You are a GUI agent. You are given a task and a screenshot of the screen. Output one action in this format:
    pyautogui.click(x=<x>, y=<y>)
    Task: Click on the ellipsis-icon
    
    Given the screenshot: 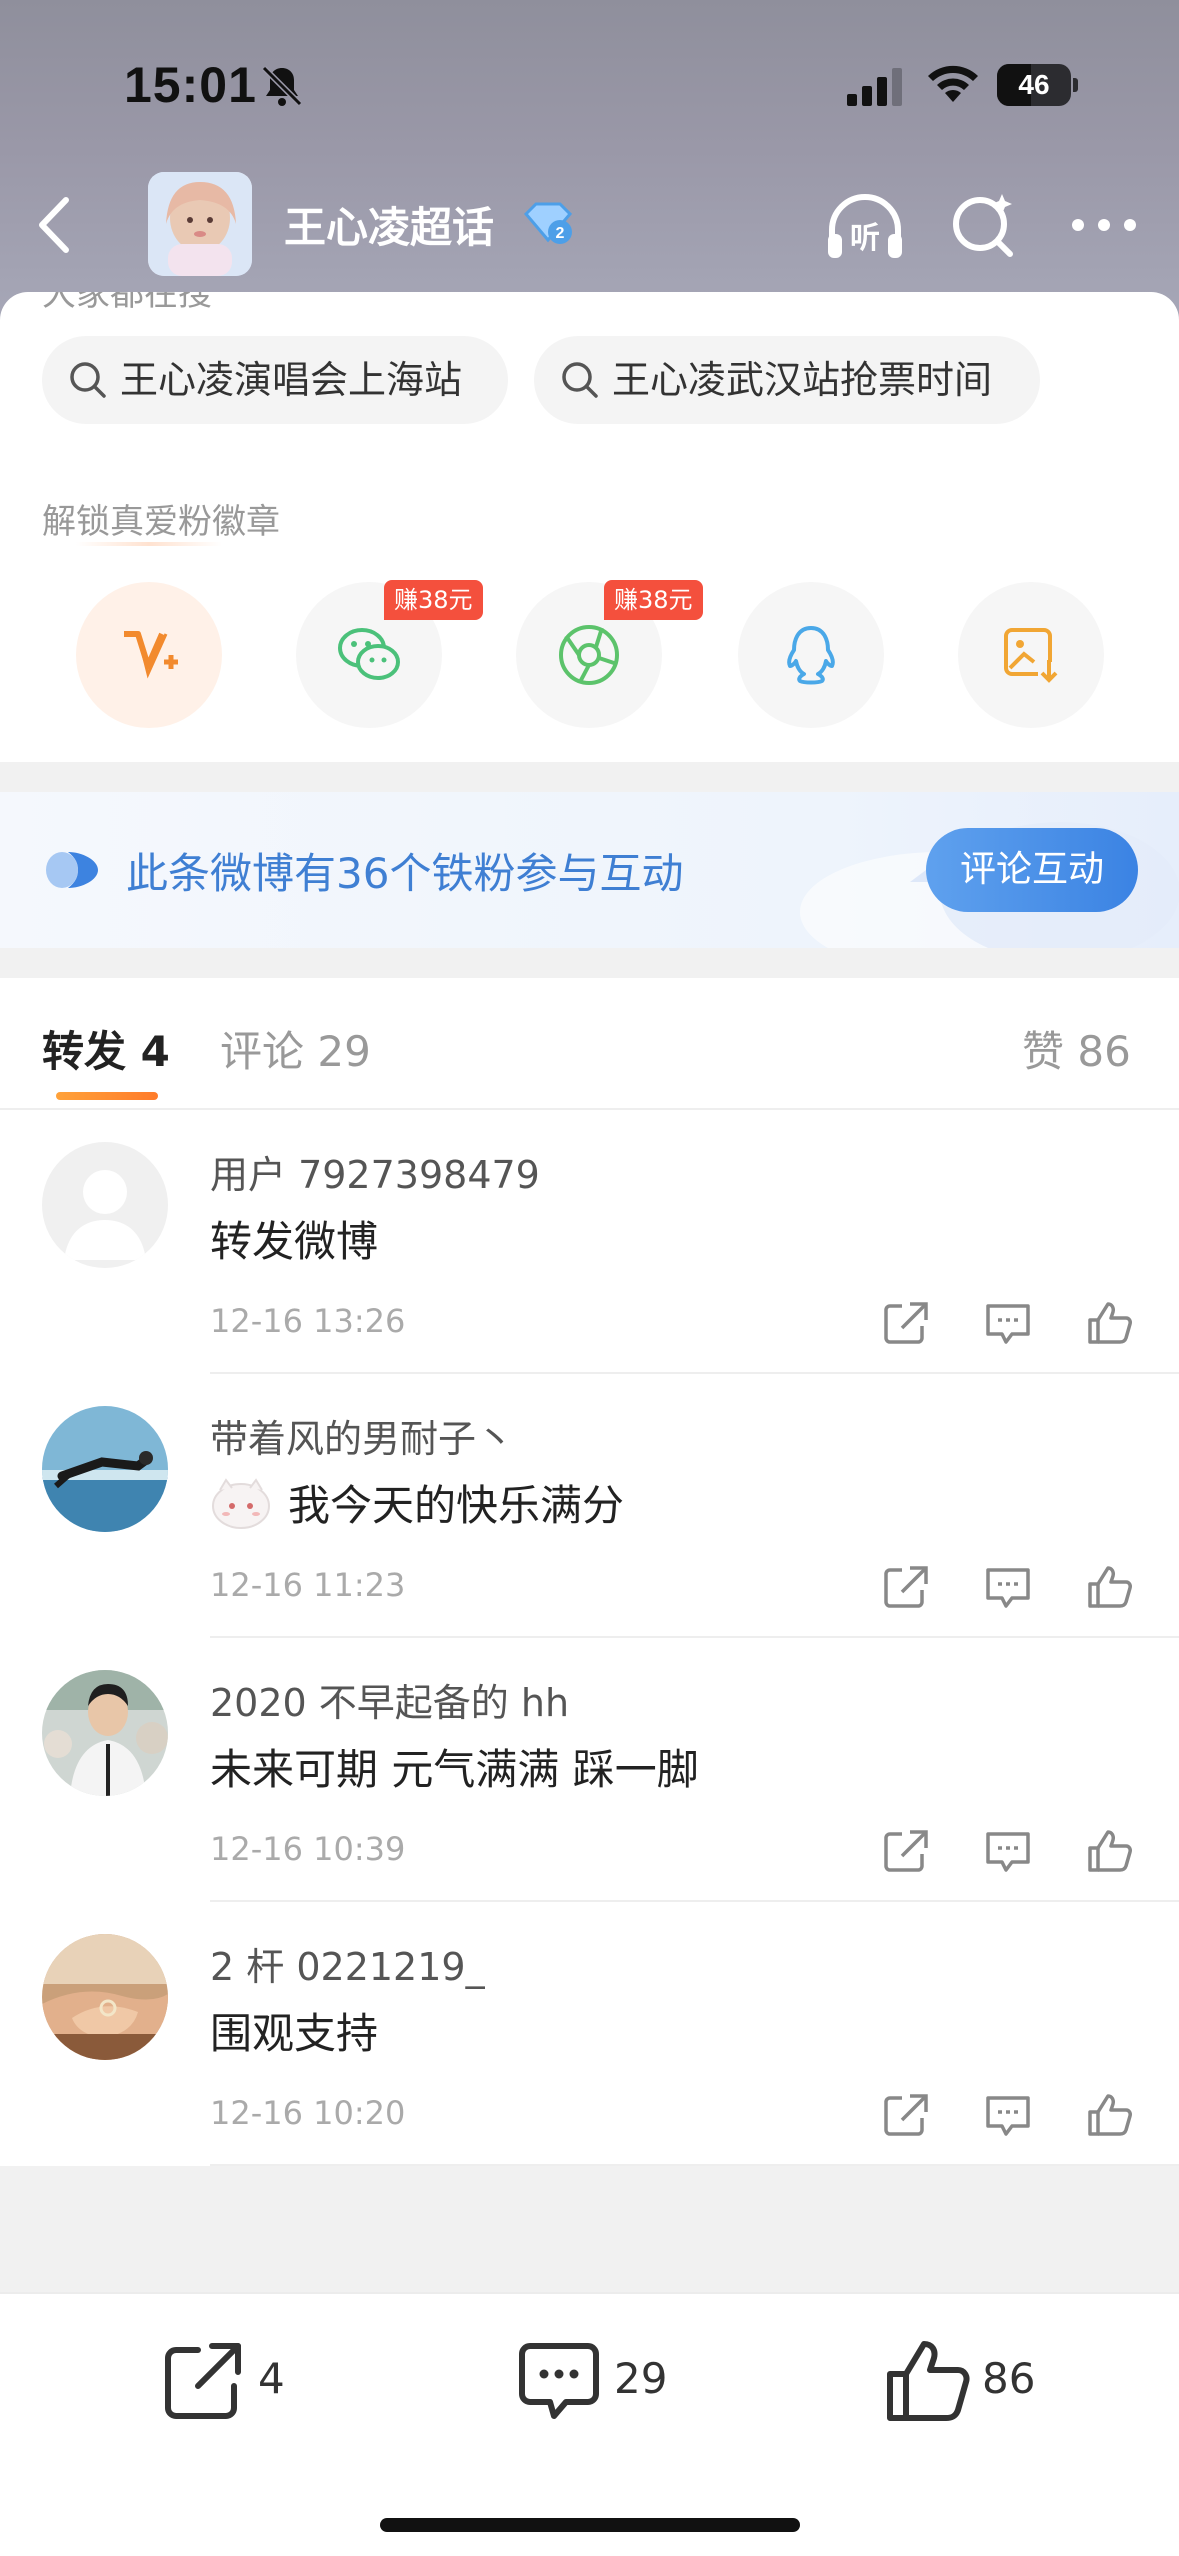 What is the action you would take?
    pyautogui.click(x=1104, y=225)
    